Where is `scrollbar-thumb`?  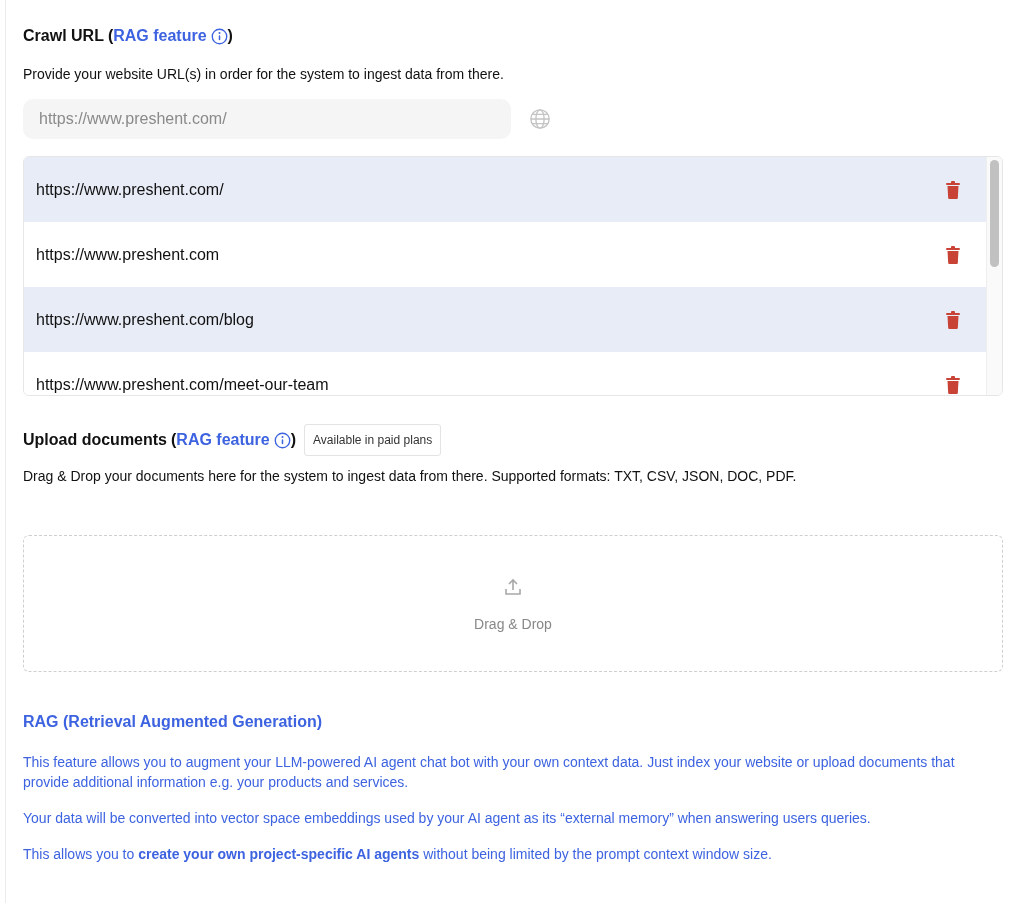 scrollbar-thumb is located at coordinates (994, 213).